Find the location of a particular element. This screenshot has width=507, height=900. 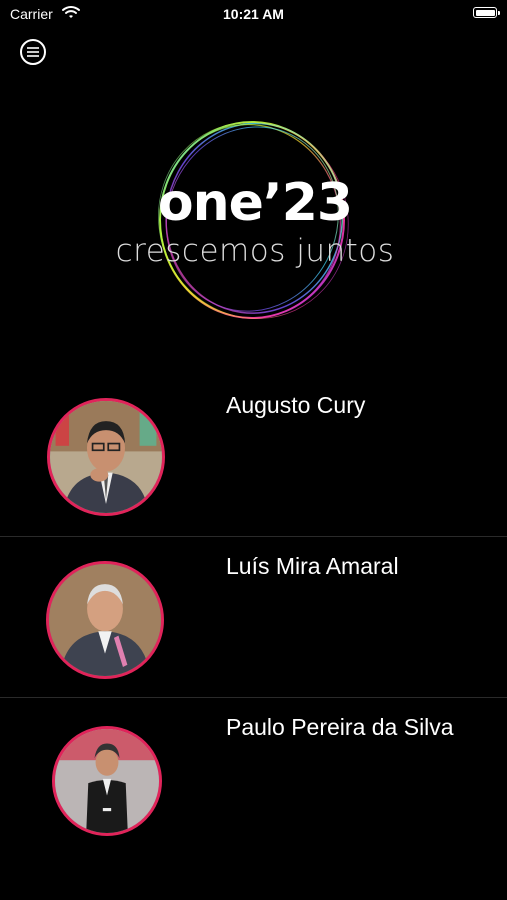

event-logo: one’23 crescemos juntos is located at coordinates (255, 222).